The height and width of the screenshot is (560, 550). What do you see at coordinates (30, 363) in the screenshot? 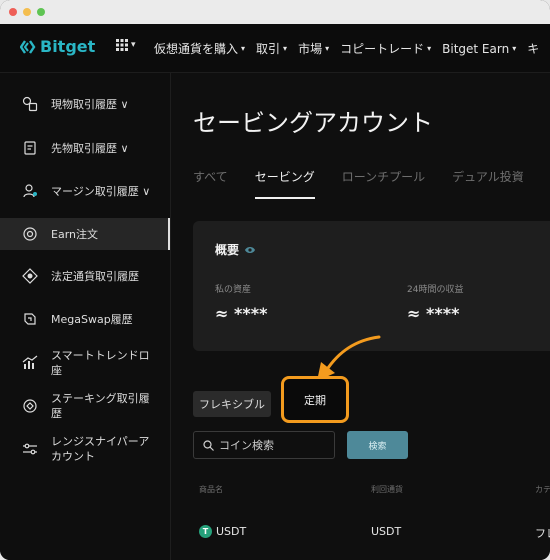
I see `trend-icon` at bounding box center [30, 363].